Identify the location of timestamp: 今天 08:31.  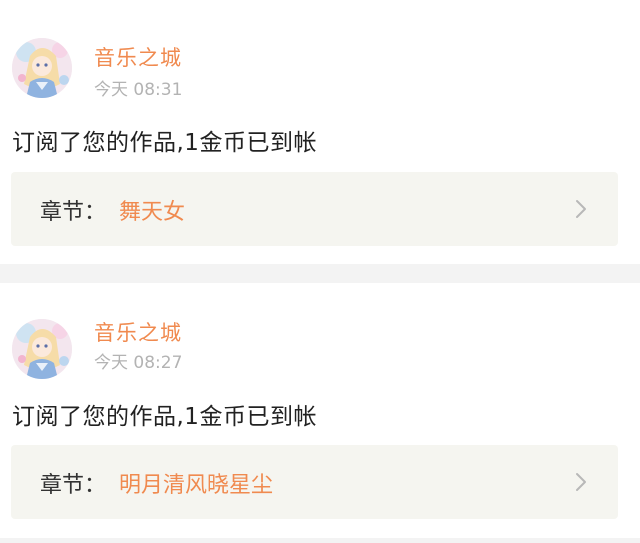
(138, 90).